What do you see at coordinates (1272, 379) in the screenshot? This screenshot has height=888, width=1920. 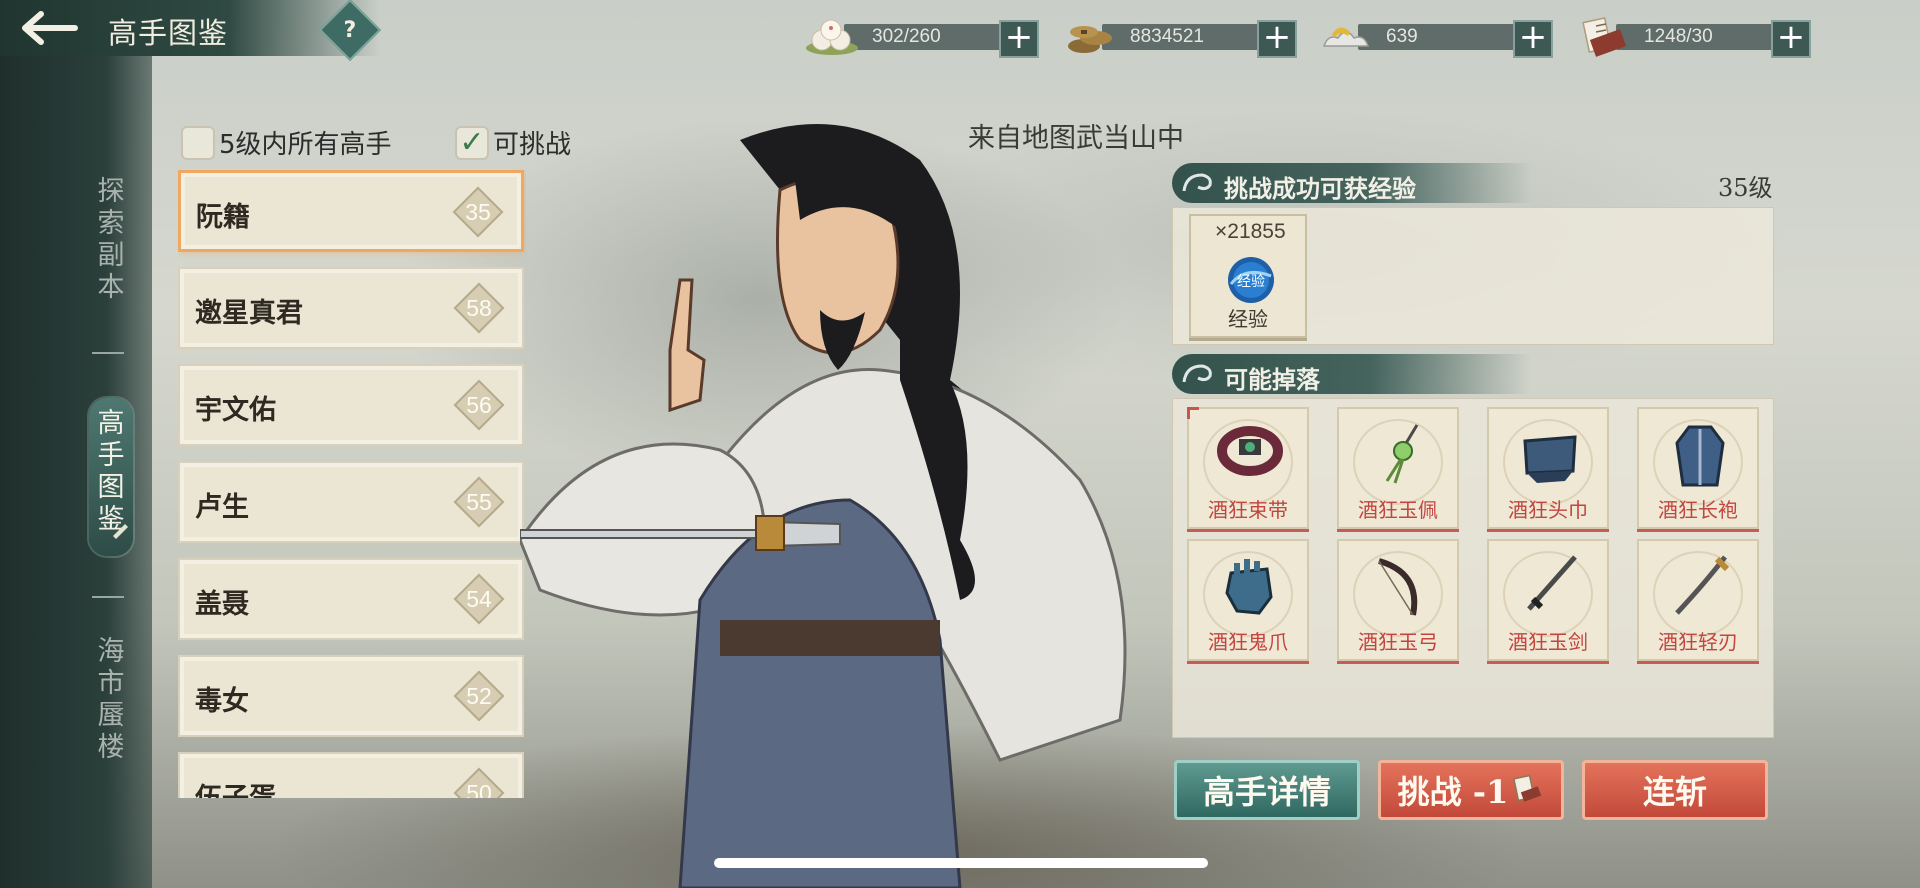 I see `section-title: 可能掉落` at bounding box center [1272, 379].